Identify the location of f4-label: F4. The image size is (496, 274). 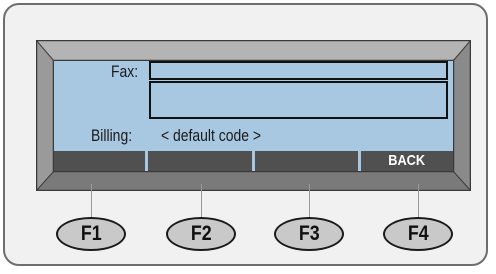
(418, 233).